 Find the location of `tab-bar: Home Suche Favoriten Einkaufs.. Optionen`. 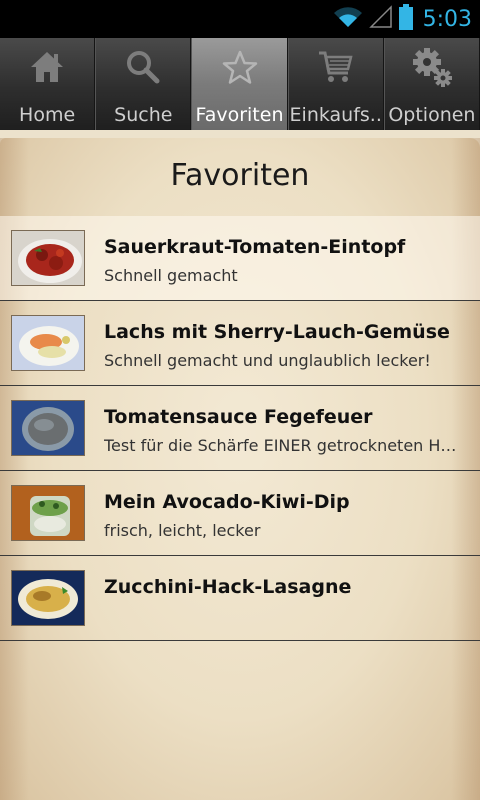

tab-bar: Home Suche Favoriten Einkaufs.. Optionen is located at coordinates (240, 84).